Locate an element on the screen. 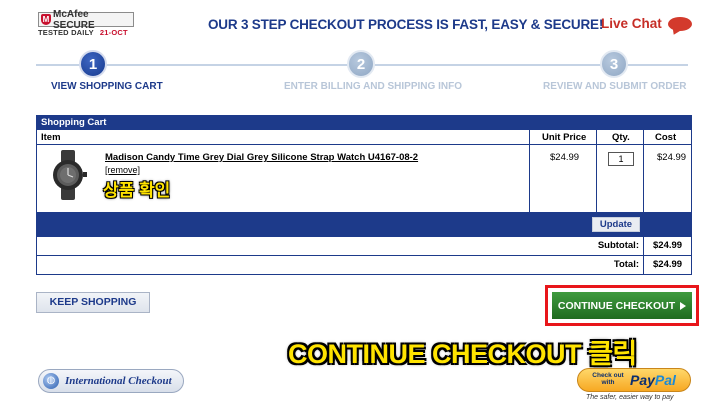  mcafee-secure-badge: M McAfee SECURE TESTED DAILY 21-OCT is located at coordinates (86, 24).